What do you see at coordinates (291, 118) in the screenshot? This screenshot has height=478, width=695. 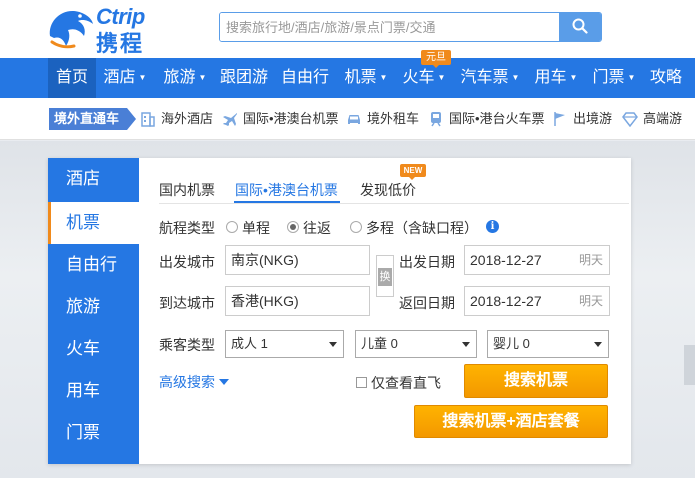 I see `subnav-label: 国际•港澳台机票` at bounding box center [291, 118].